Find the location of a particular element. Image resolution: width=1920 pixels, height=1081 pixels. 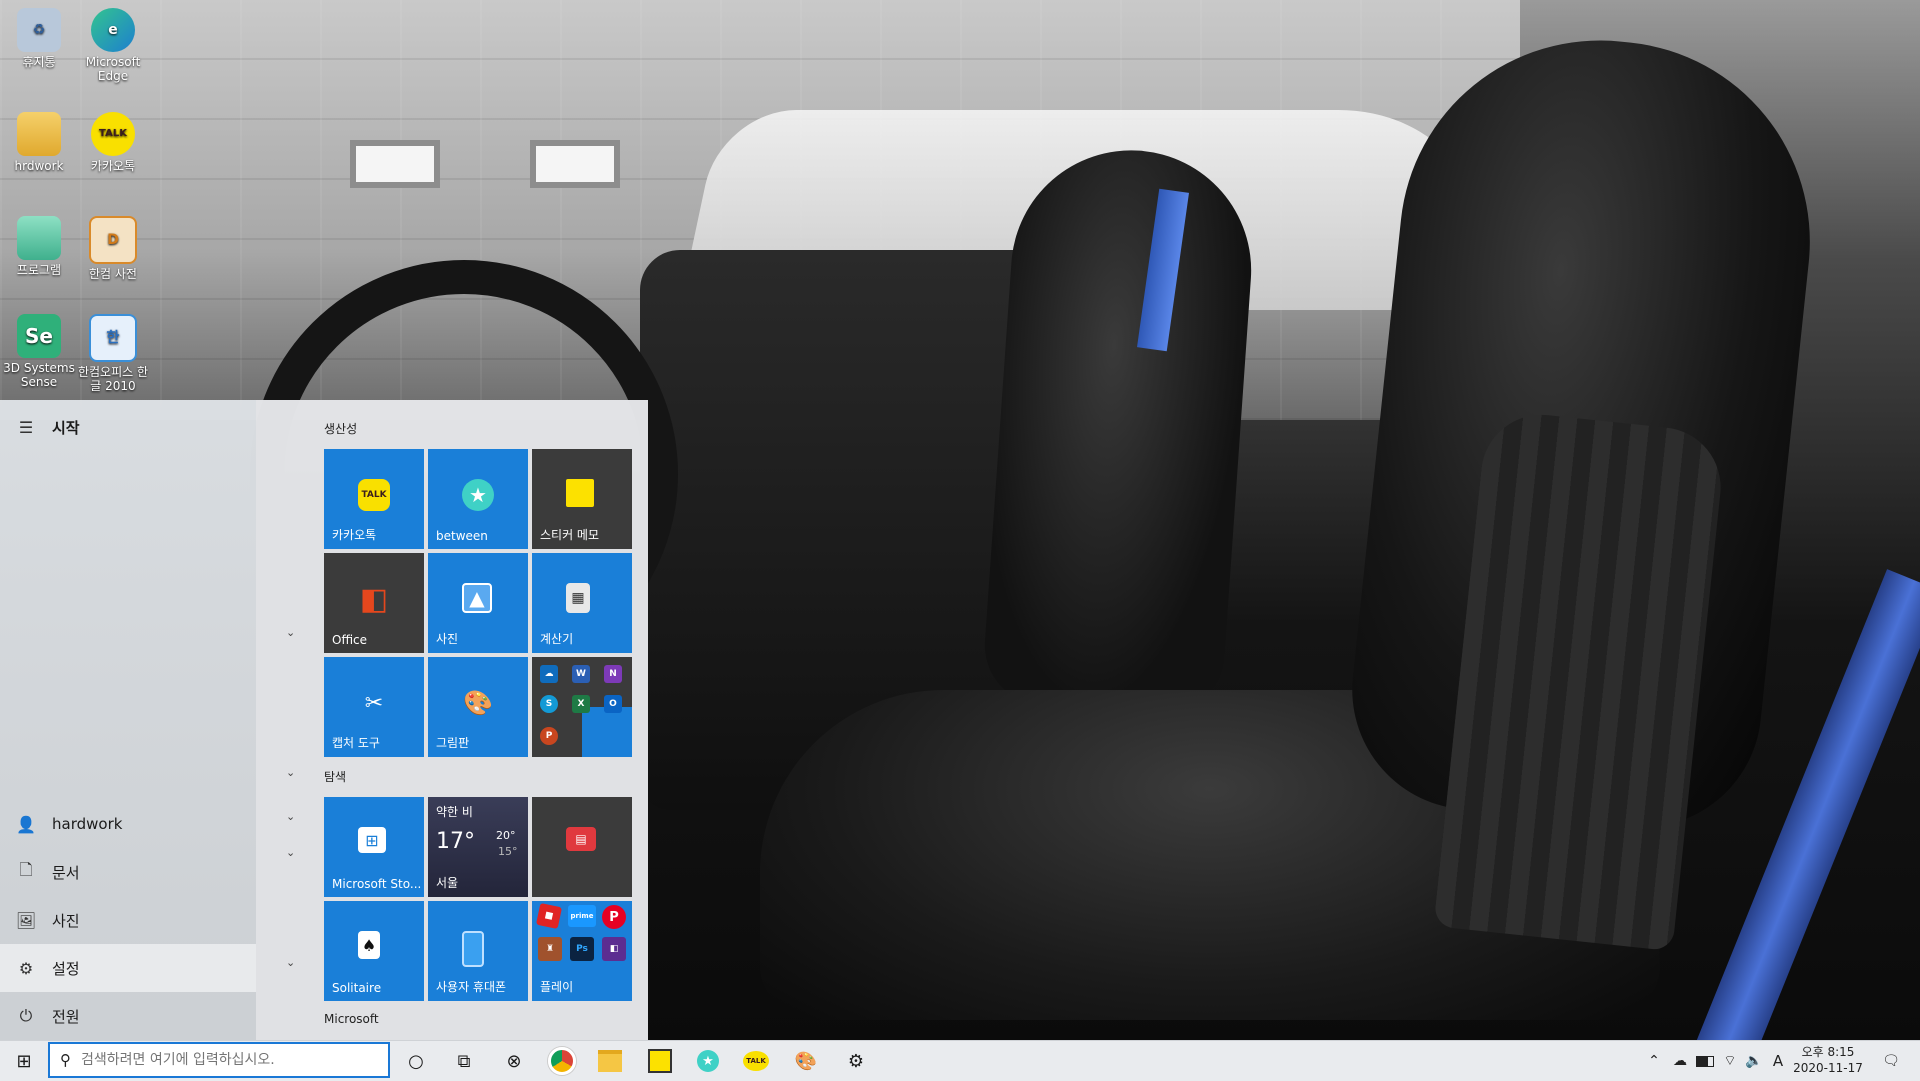

taskbar-paint: 🎨 is located at coordinates (806, 1061).